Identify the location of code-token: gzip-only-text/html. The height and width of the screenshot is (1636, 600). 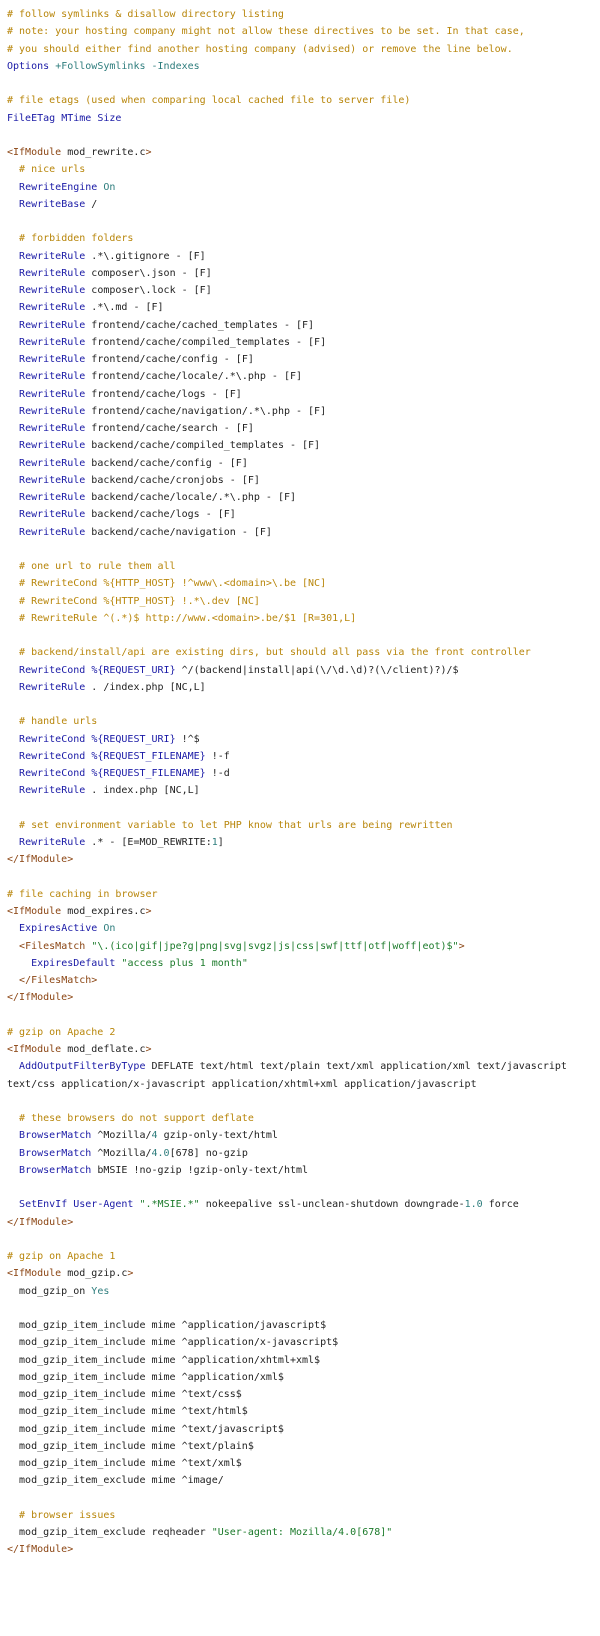
(217, 1136).